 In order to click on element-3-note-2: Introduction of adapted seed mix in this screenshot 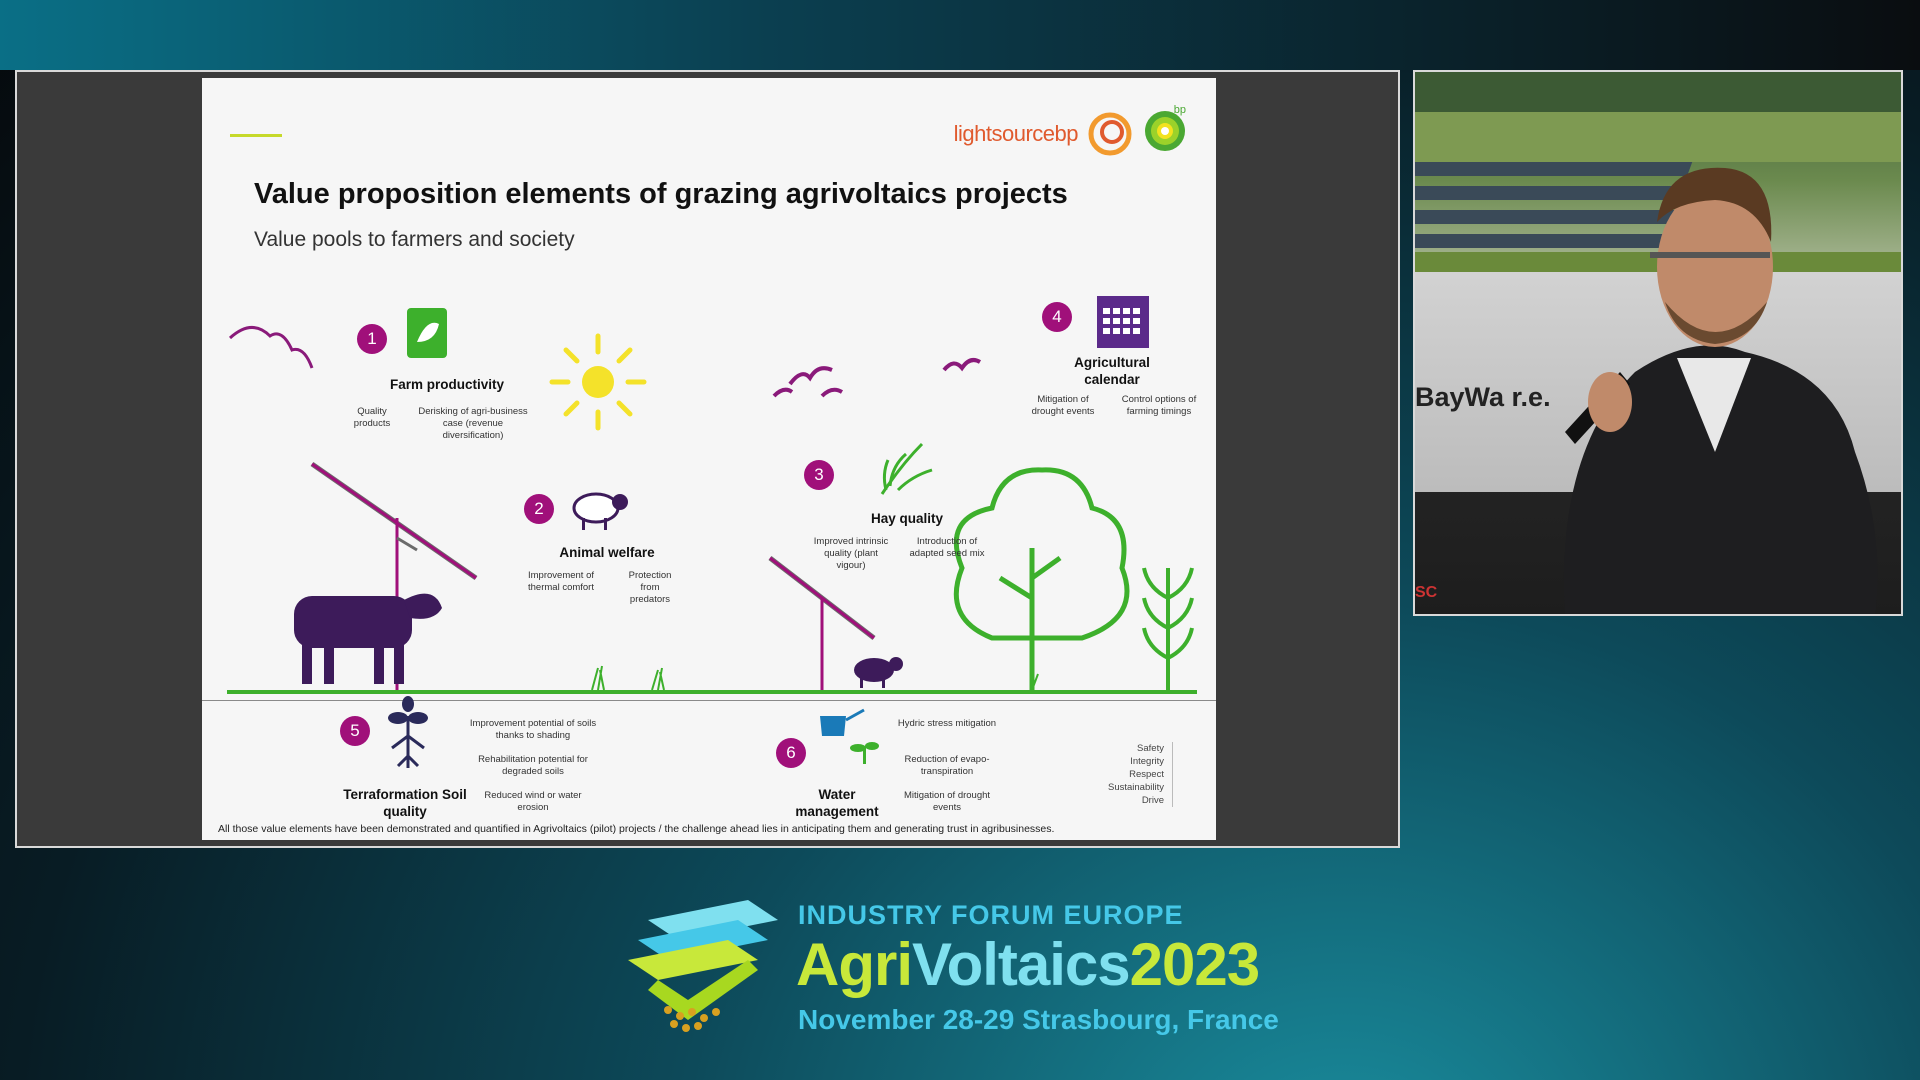, I will do `click(947, 547)`.